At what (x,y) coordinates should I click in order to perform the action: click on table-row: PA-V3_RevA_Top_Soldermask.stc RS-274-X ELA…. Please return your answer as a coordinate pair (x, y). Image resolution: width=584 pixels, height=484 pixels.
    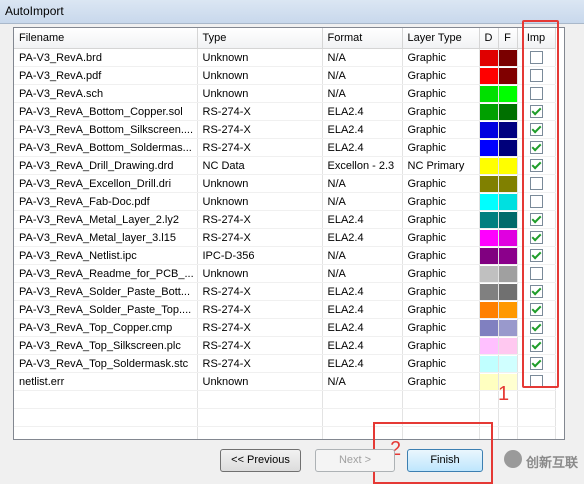
    Looking at the image, I should click on (285, 363).